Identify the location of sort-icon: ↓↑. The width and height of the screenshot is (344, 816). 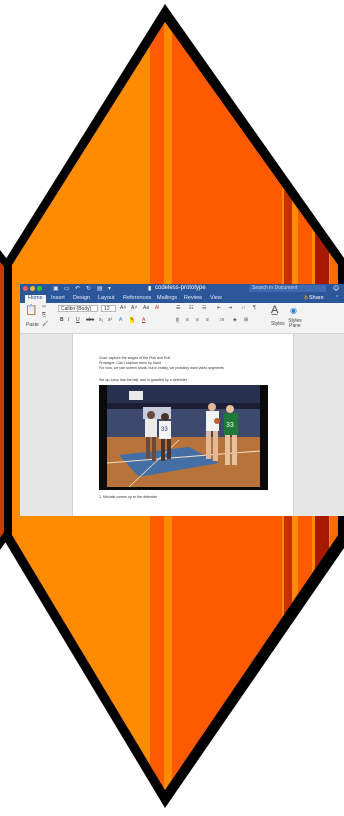
(243, 308).